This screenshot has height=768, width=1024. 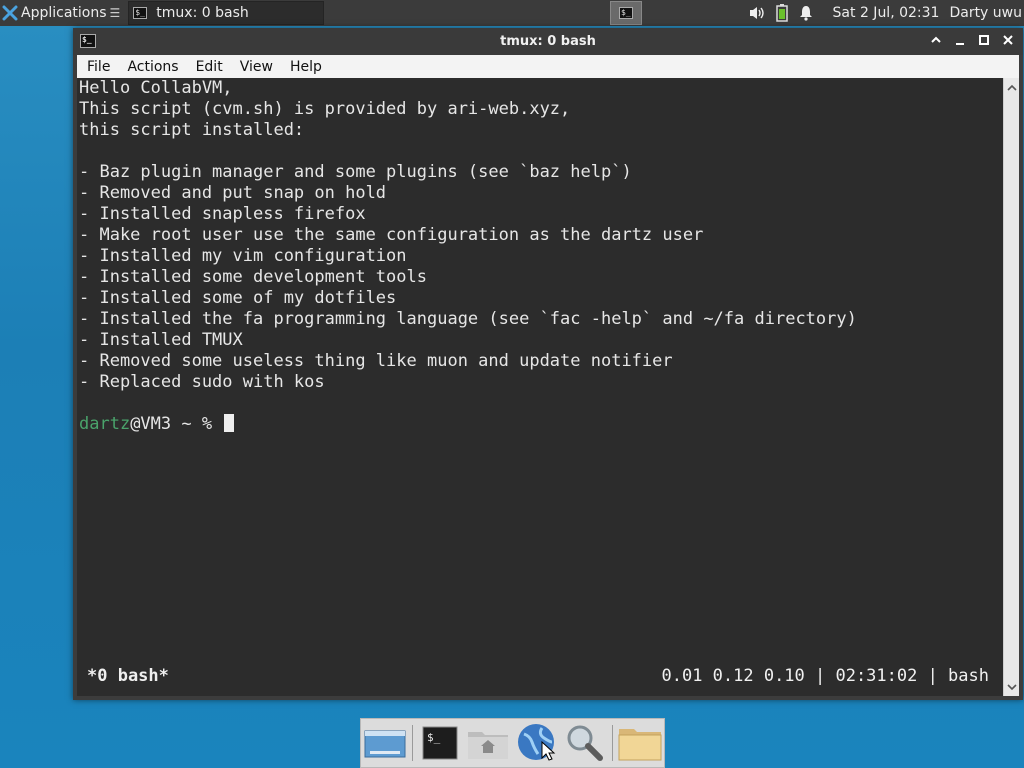 What do you see at coordinates (243, 256) in the screenshot?
I see `terminal-line: - Installed my vim configuration` at bounding box center [243, 256].